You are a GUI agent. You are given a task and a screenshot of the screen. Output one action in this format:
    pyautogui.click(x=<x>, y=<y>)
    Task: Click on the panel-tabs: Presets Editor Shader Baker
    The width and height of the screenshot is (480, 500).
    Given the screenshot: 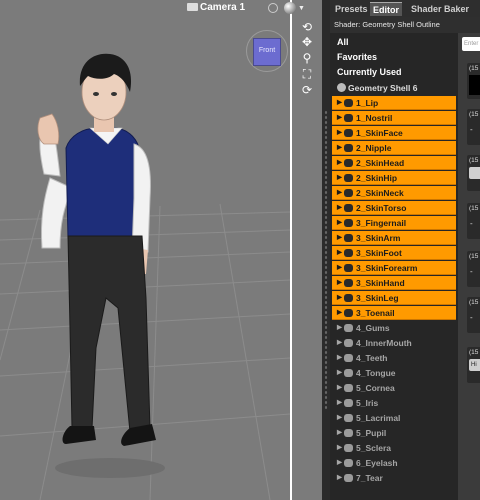 What is the action you would take?
    pyautogui.click(x=405, y=8)
    